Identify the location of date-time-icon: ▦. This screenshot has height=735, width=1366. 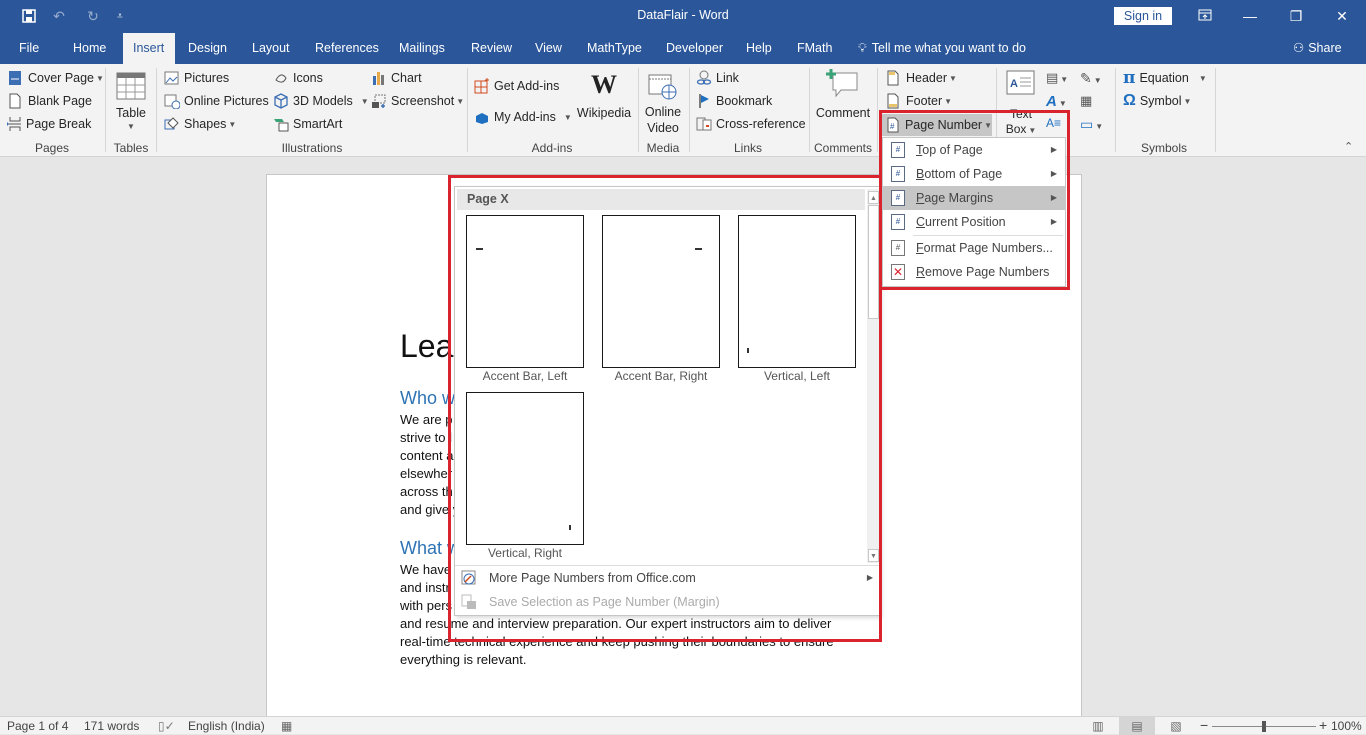
(1086, 101).